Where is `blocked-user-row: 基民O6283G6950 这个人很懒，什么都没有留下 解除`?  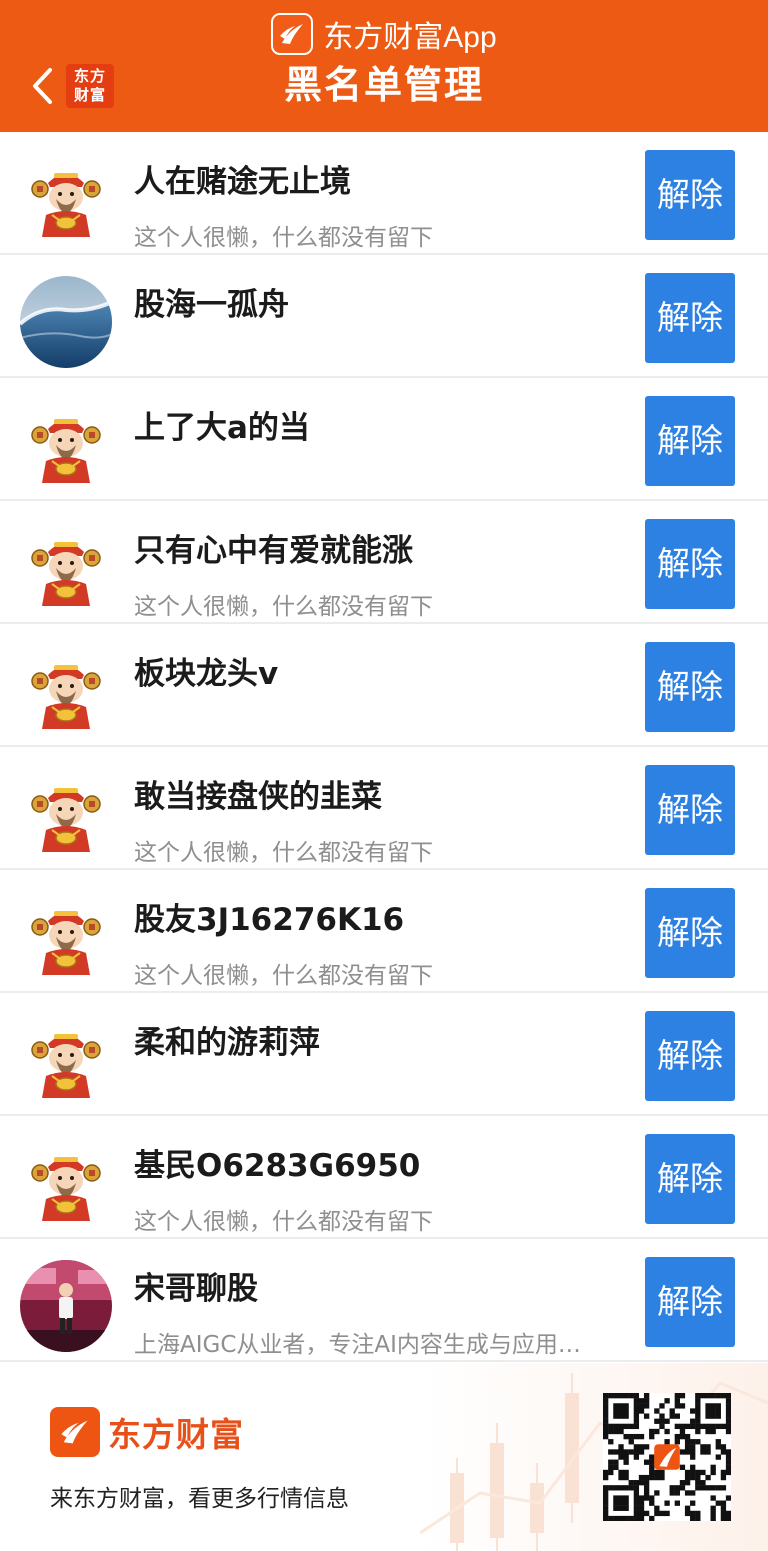
blocked-user-row: 基民O6283G6950 这个人很懒，什么都没有留下 解除 is located at coordinates (384, 1177).